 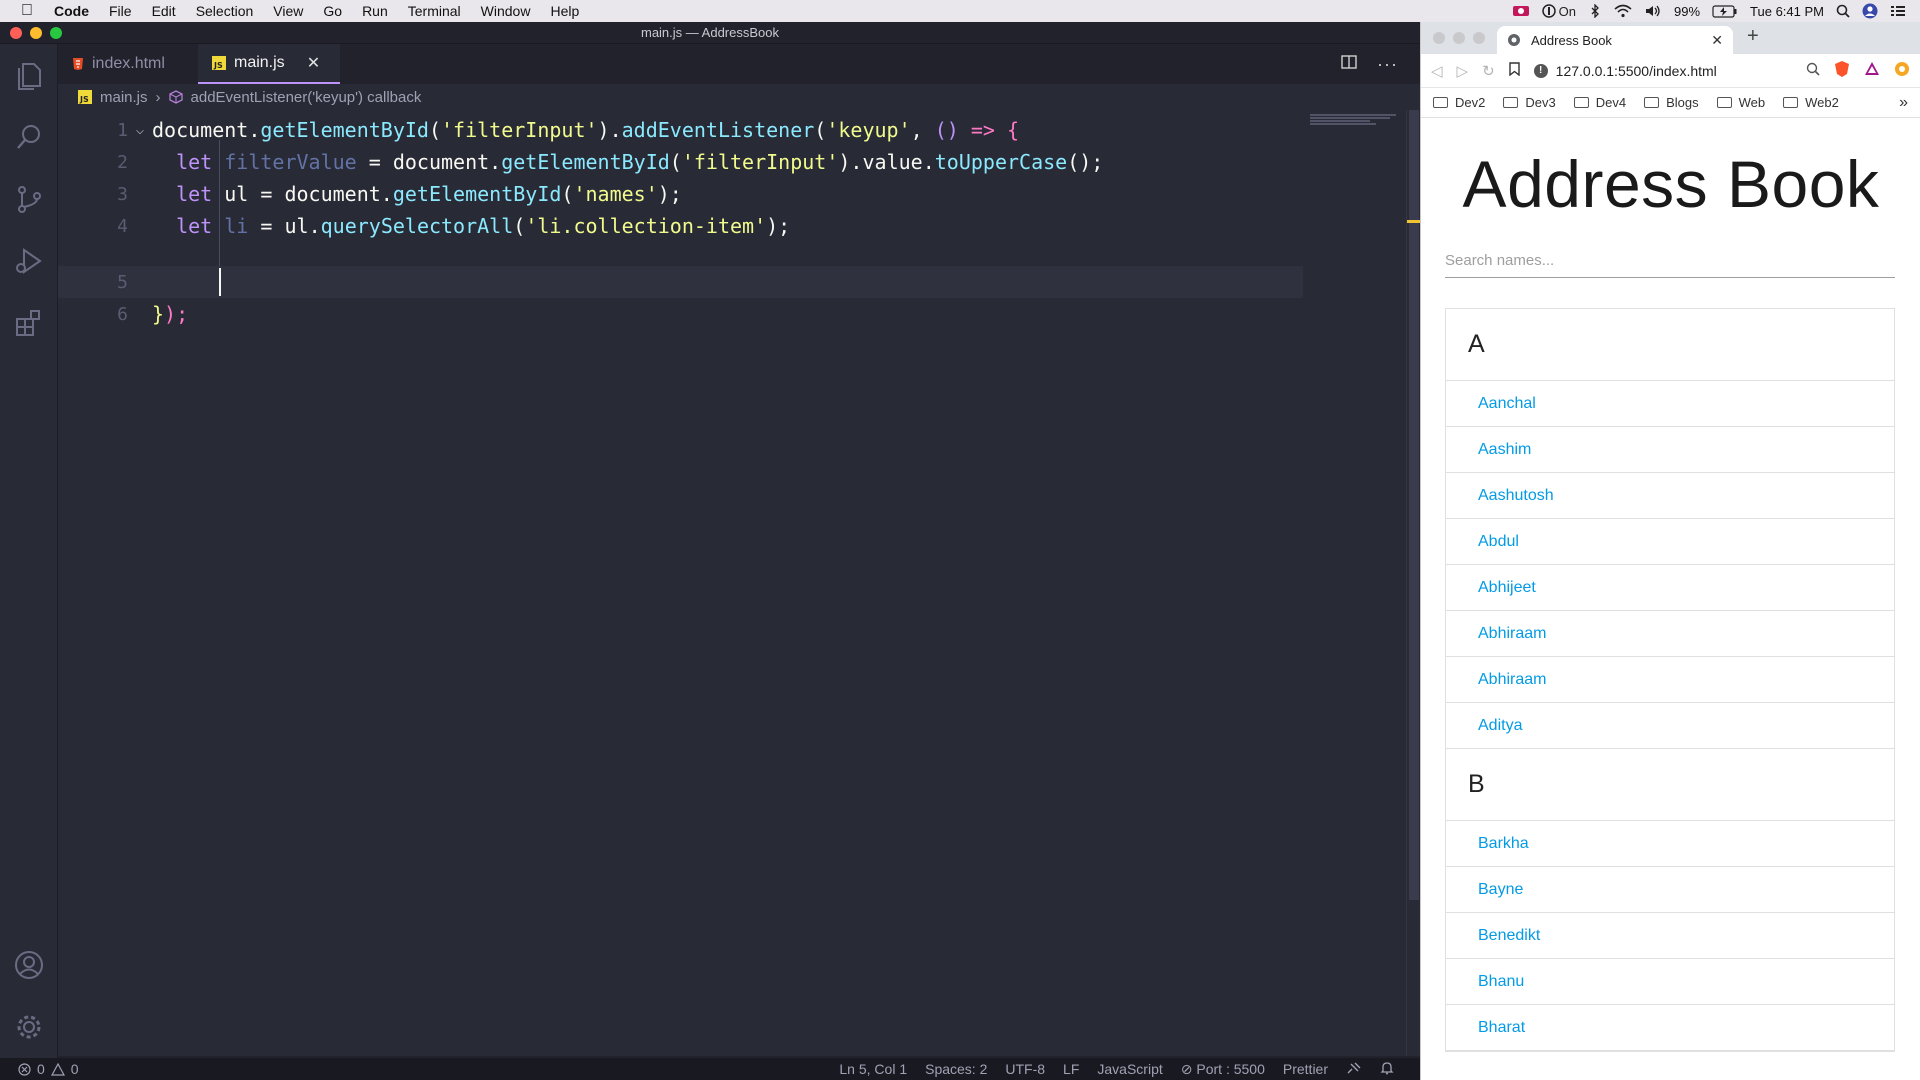 I want to click on brave-rewards-icon, so click(x=1872, y=70).